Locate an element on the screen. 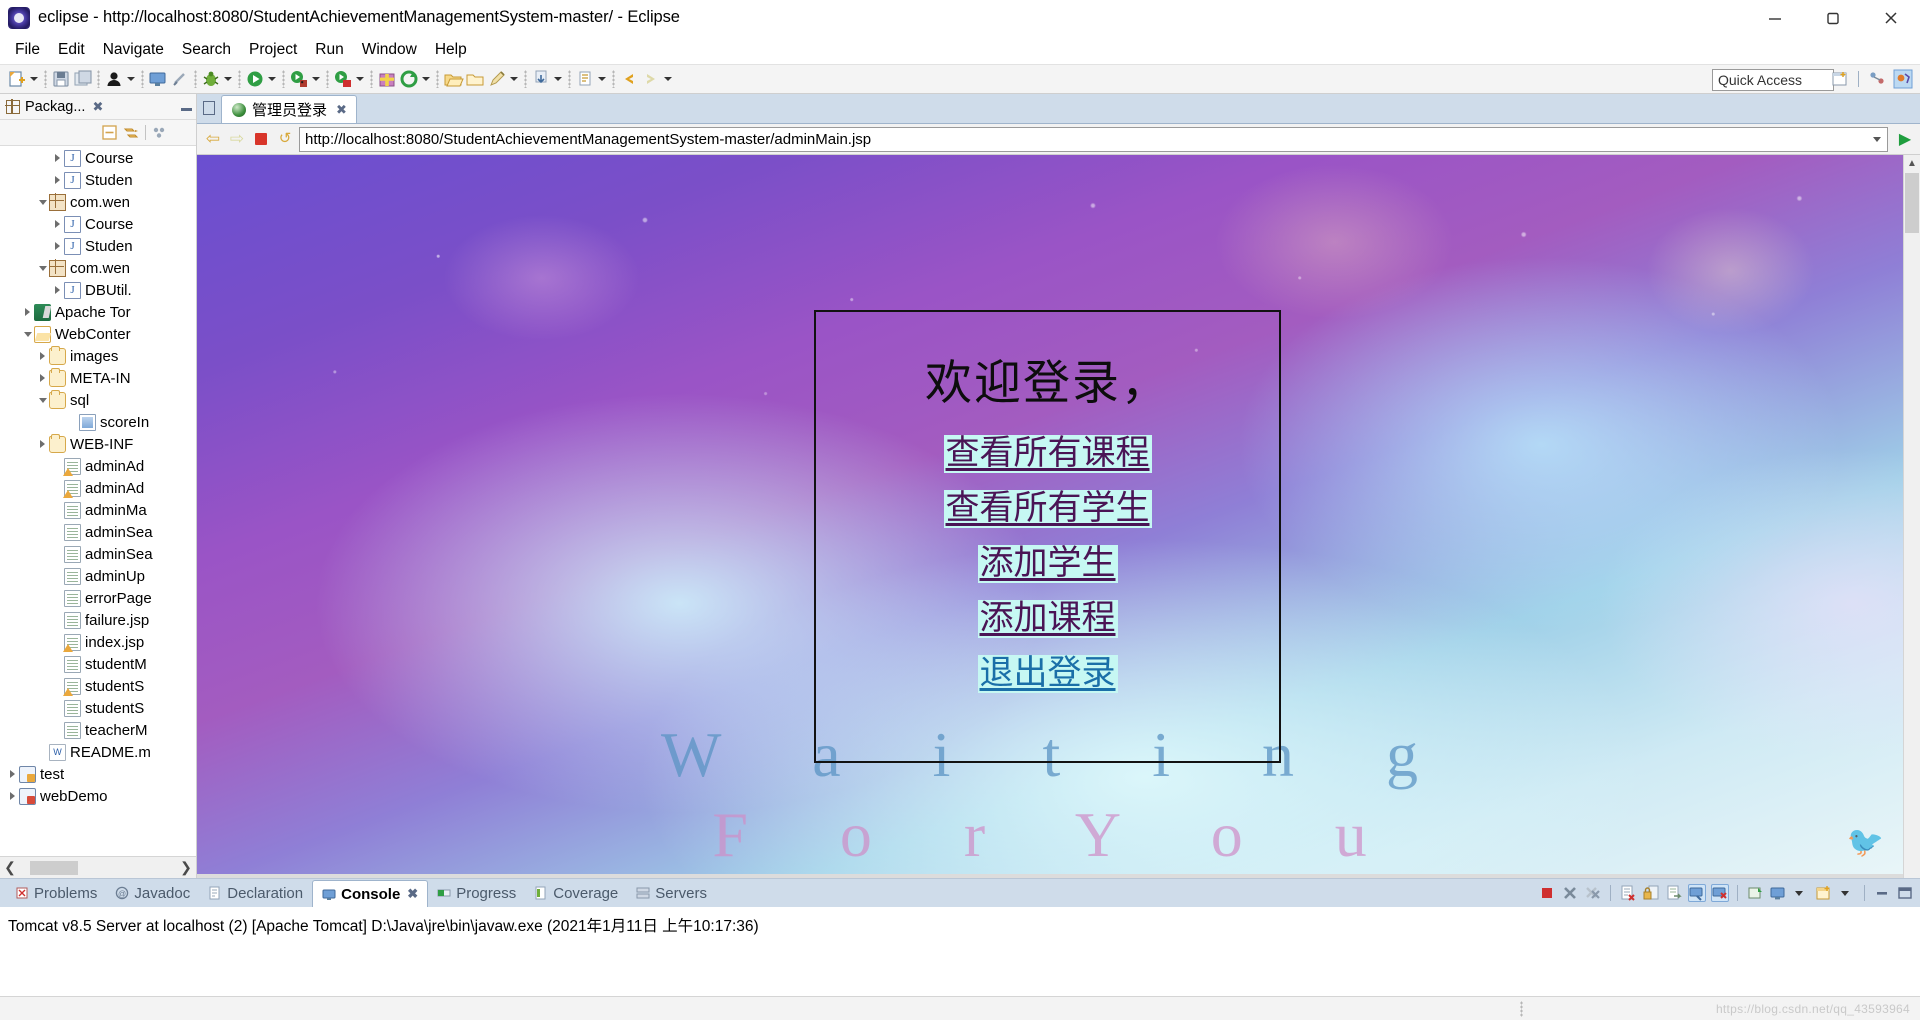  menu-file: File is located at coordinates (27, 50).